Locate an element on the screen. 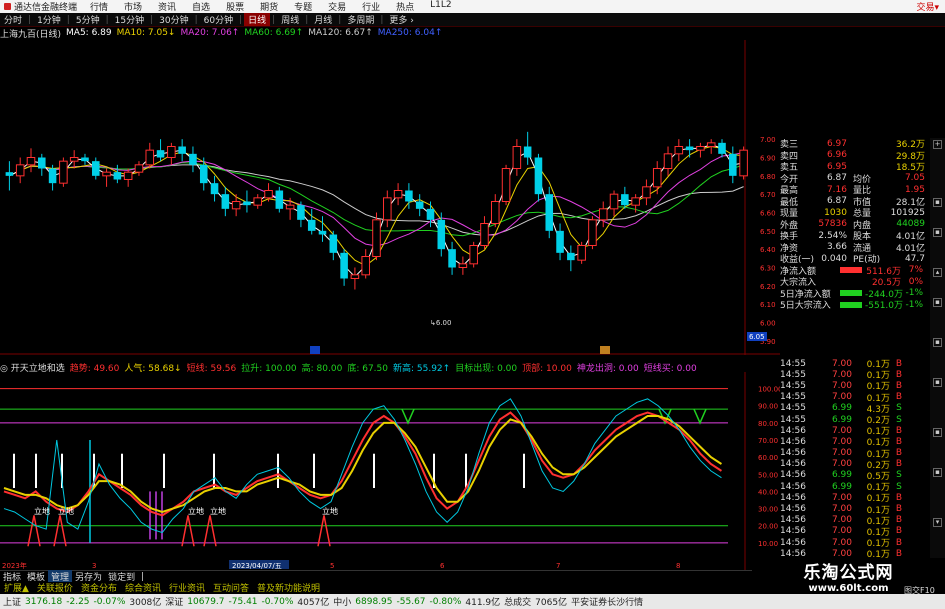 This screenshot has width=945, height=609. x-axis-label: 7 is located at coordinates (558, 566).